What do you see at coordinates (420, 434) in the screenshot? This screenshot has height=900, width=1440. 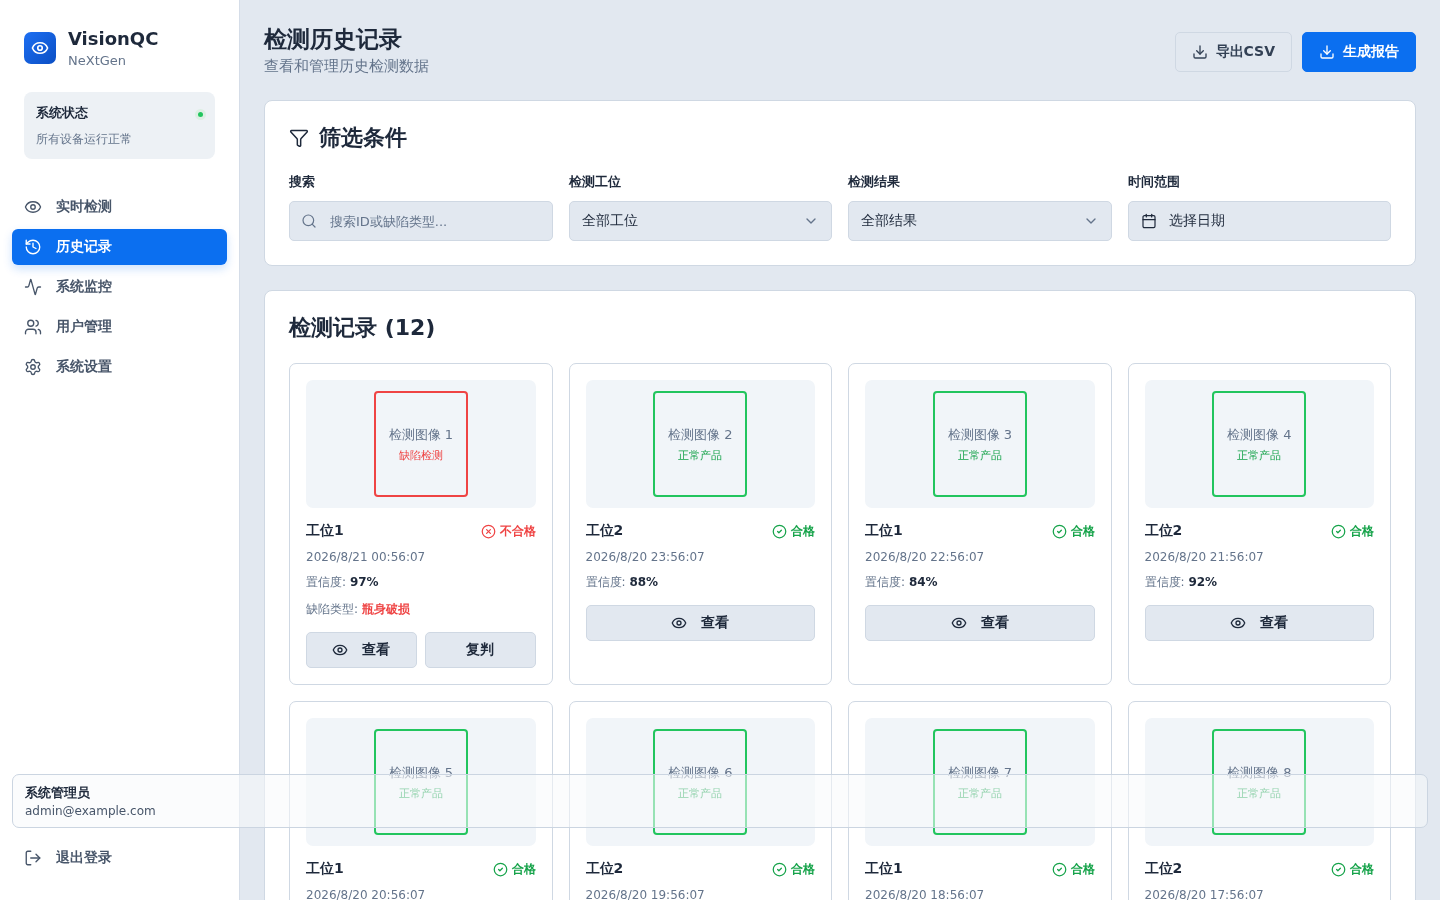 I see `image-label: 检测图像 1` at bounding box center [420, 434].